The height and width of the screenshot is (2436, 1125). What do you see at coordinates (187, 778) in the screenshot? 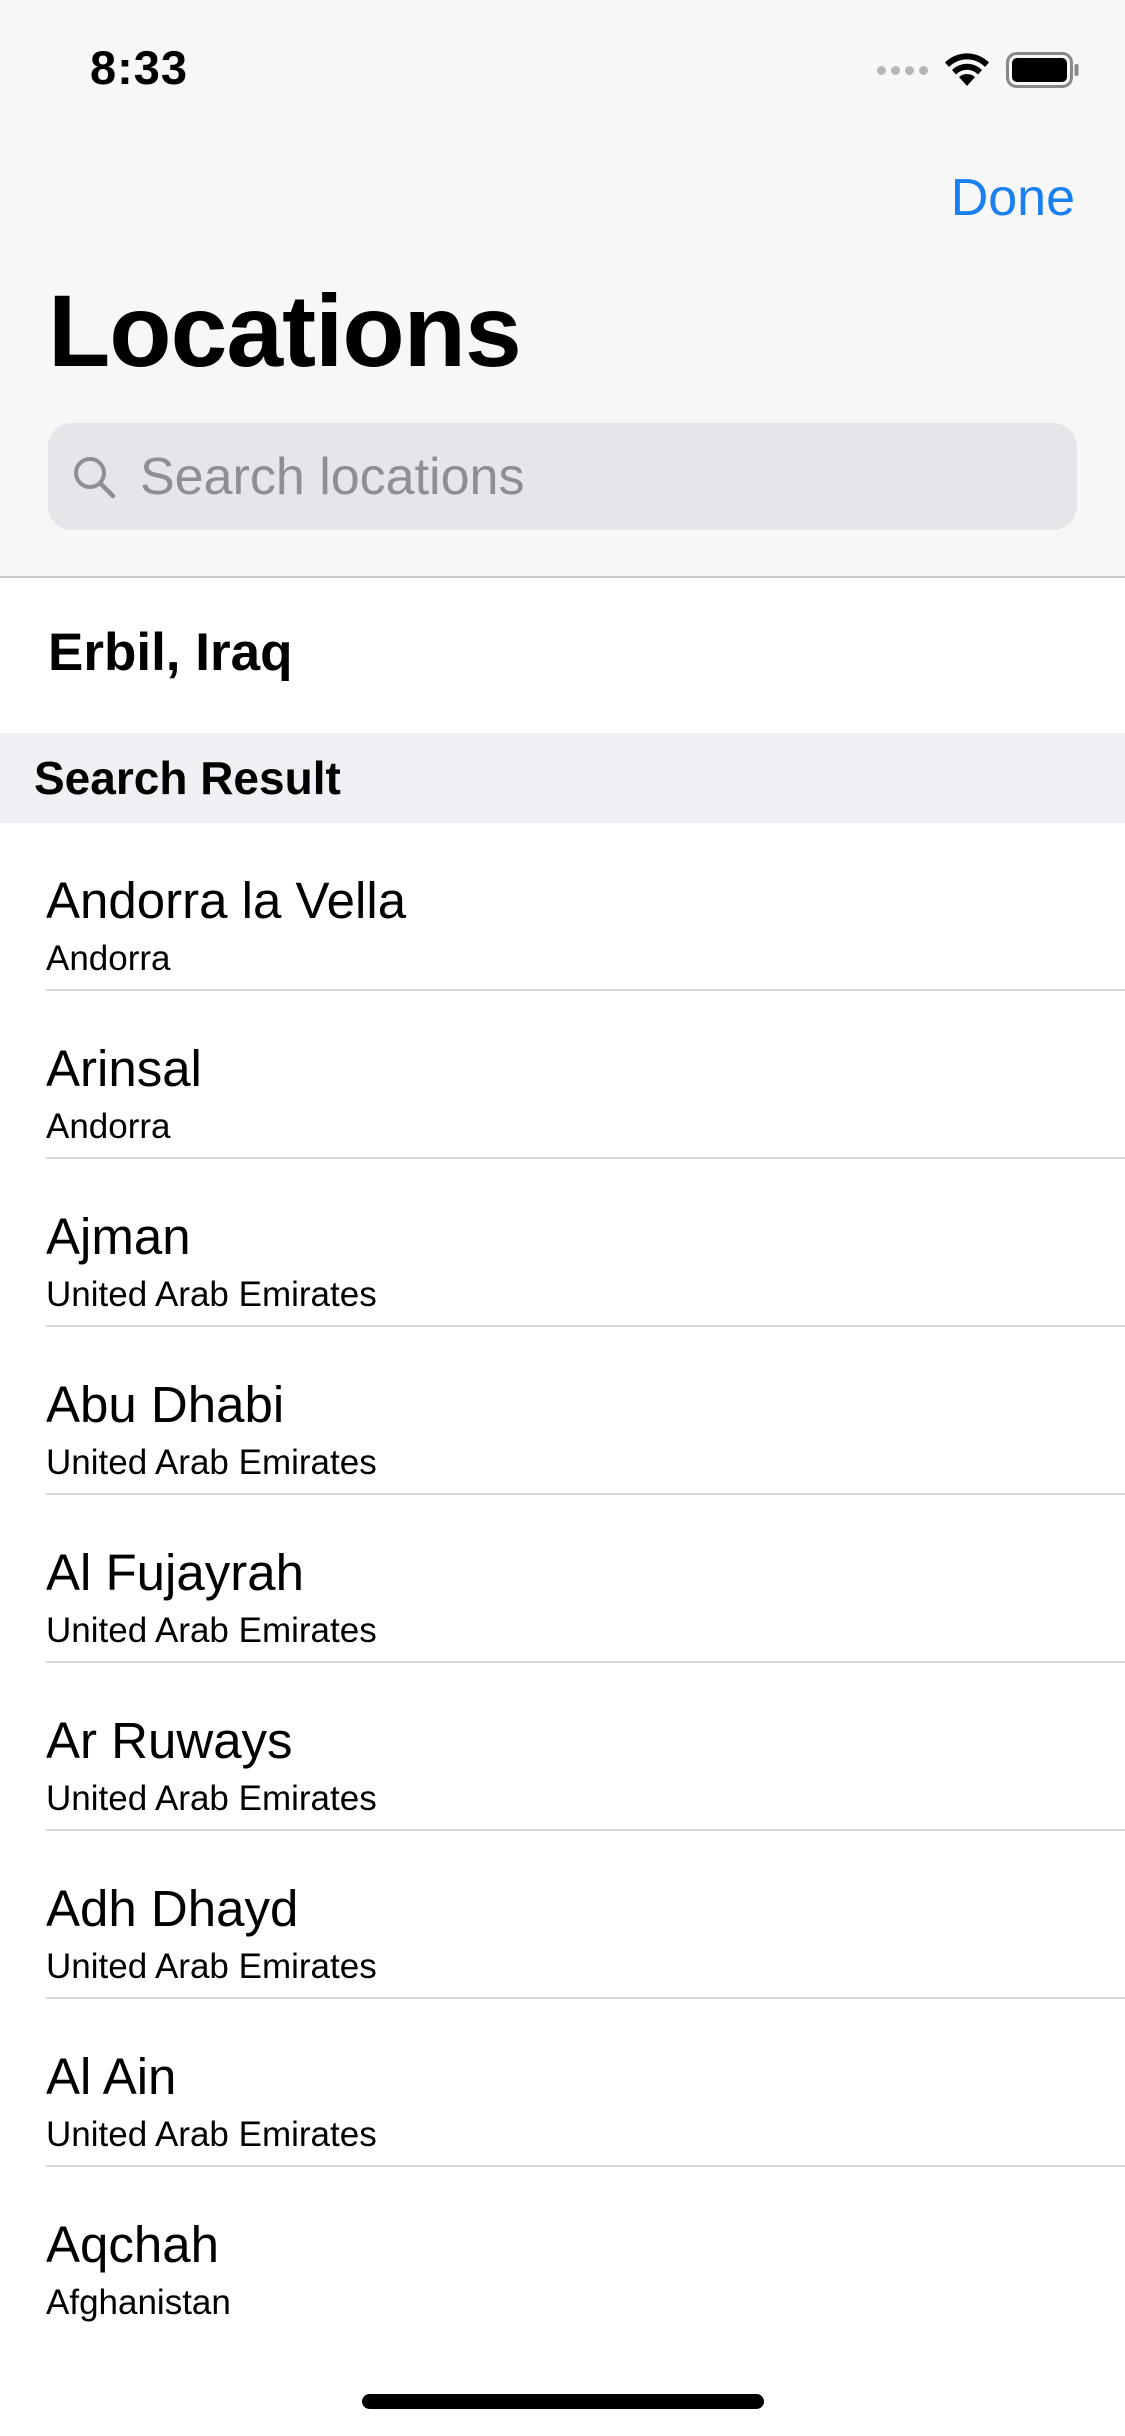
I see `section-header-label: Search Result` at bounding box center [187, 778].